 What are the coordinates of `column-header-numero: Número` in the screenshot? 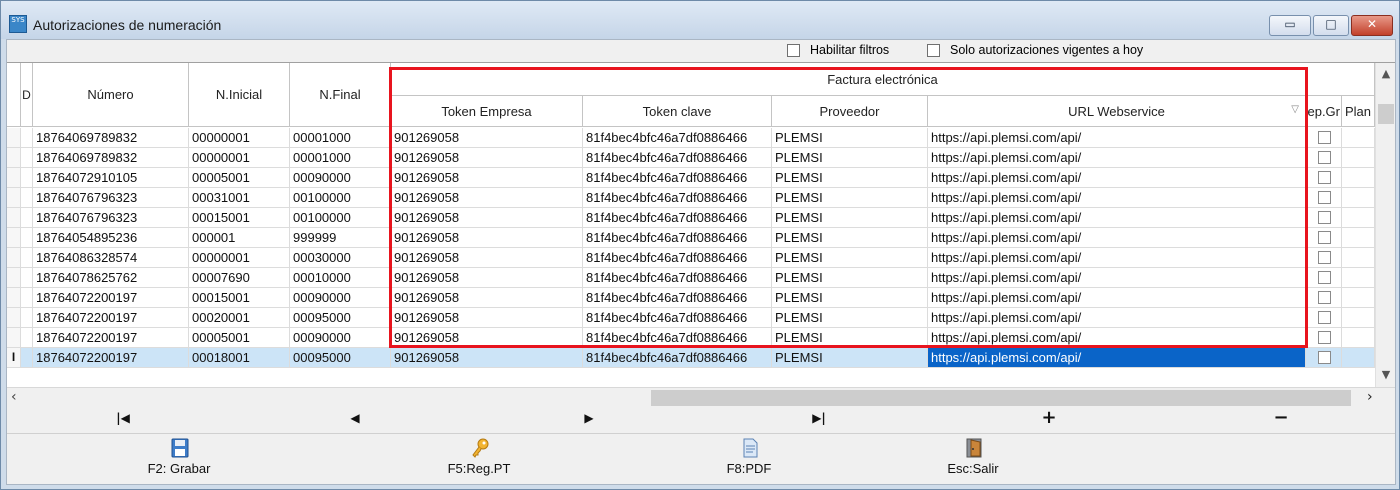 It's located at (111, 95).